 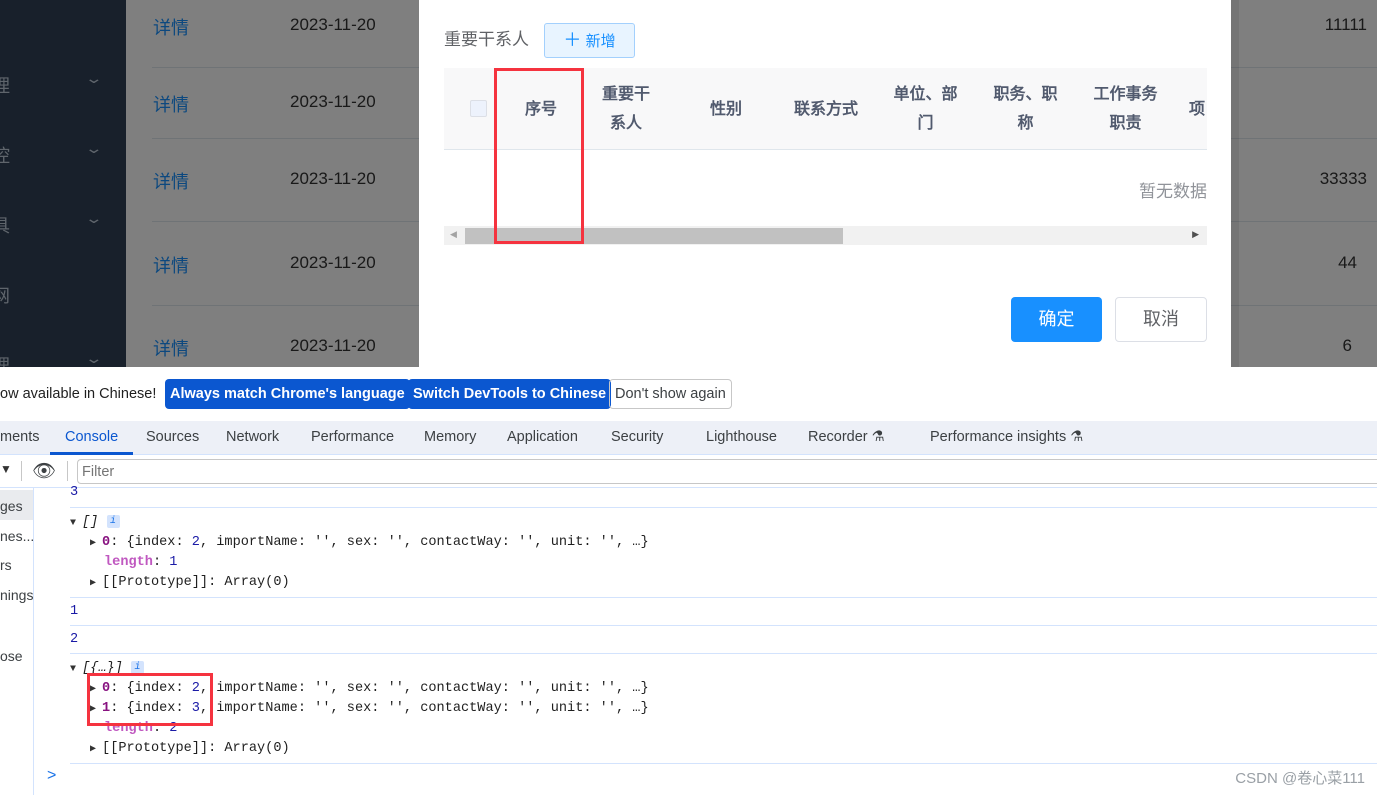 I want to click on array-length: length: 1, so click(x=141, y=562).